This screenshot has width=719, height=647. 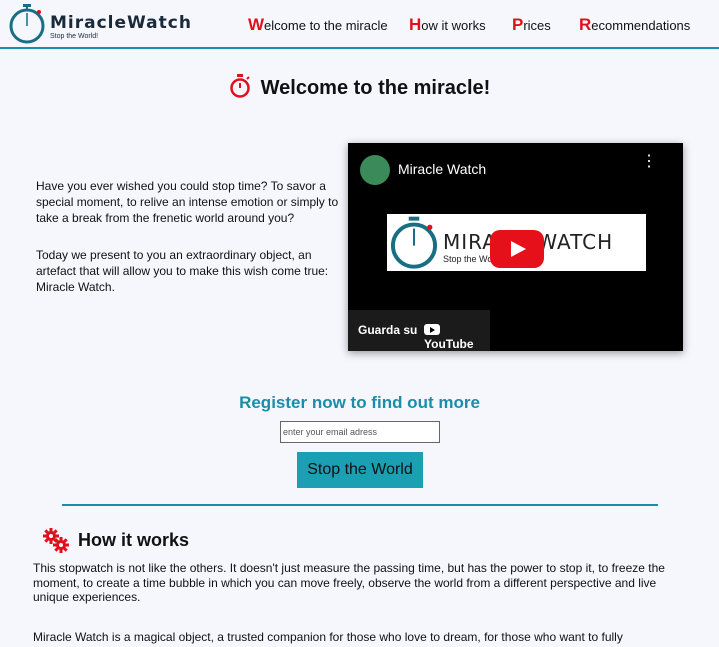 I want to click on nav-label: ecommendations, so click(x=641, y=25).